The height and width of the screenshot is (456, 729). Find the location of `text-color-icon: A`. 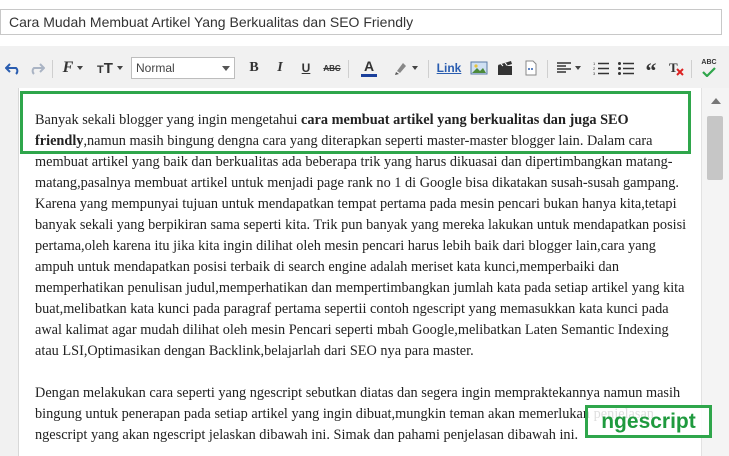

text-color-icon: A is located at coordinates (369, 66).